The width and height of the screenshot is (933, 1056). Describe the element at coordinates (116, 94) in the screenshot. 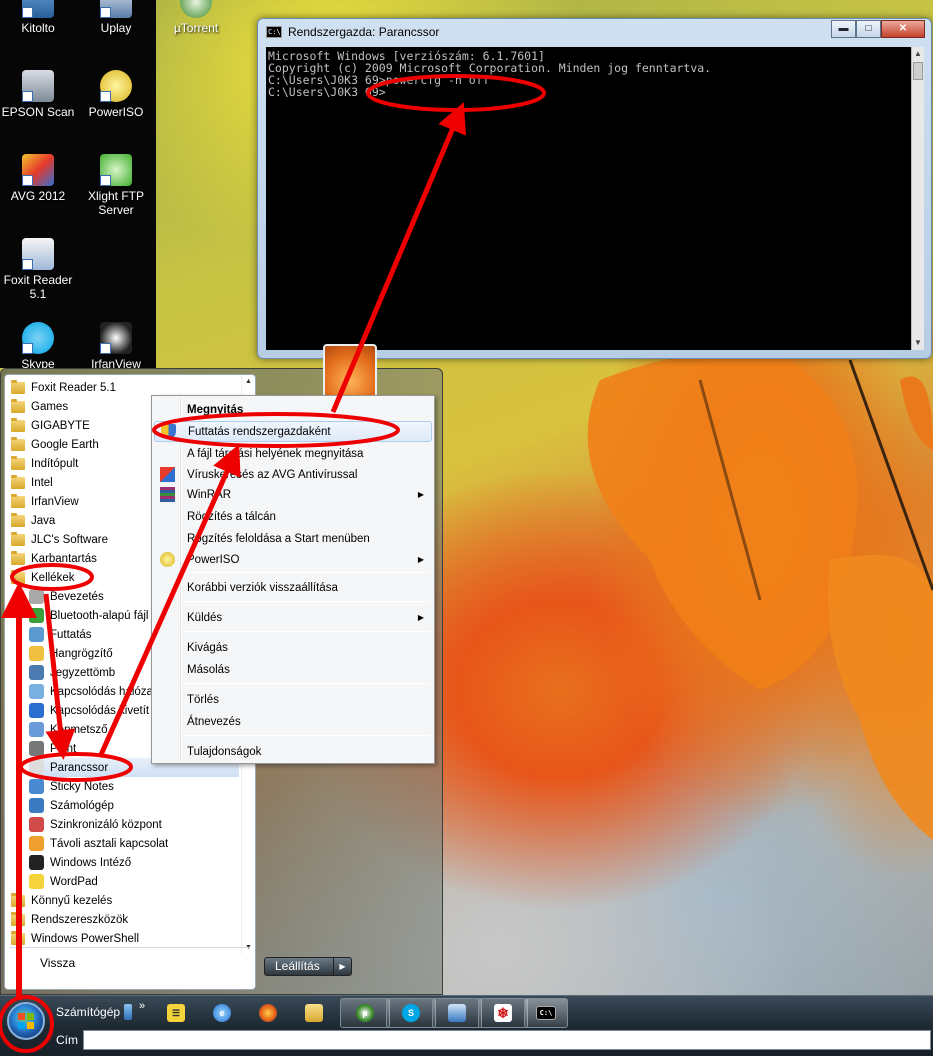

I see `desktop-icon-poweriso: PowerISO` at that location.